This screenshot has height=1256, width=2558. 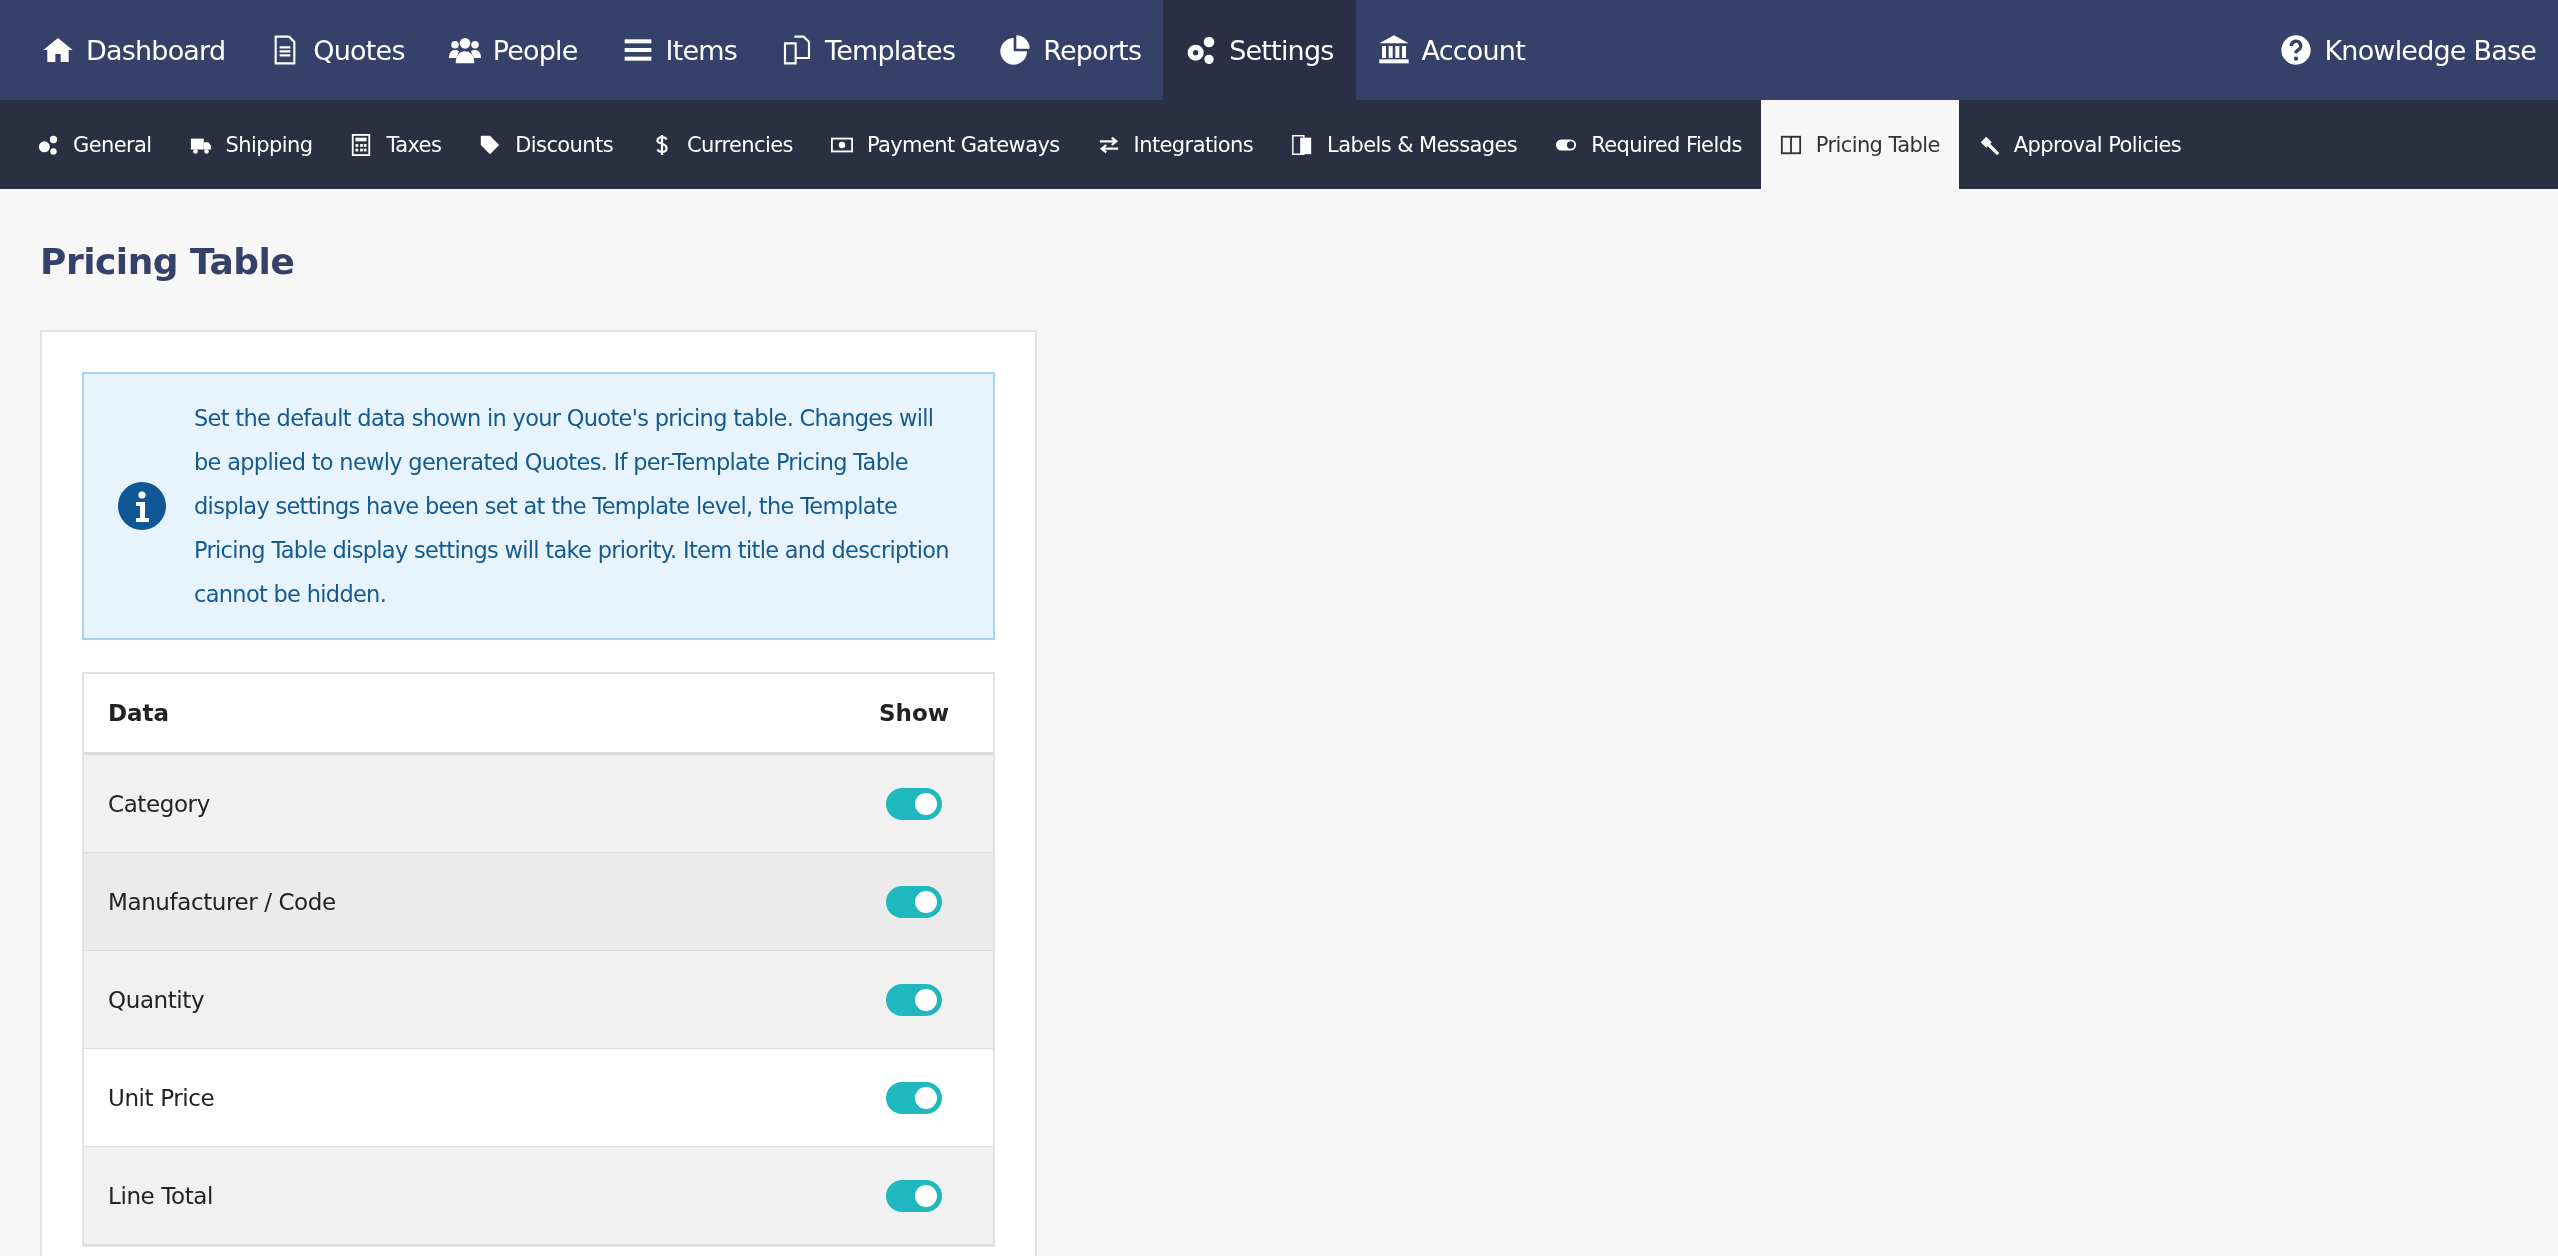 What do you see at coordinates (1393, 50) in the screenshot?
I see `bank-icon` at bounding box center [1393, 50].